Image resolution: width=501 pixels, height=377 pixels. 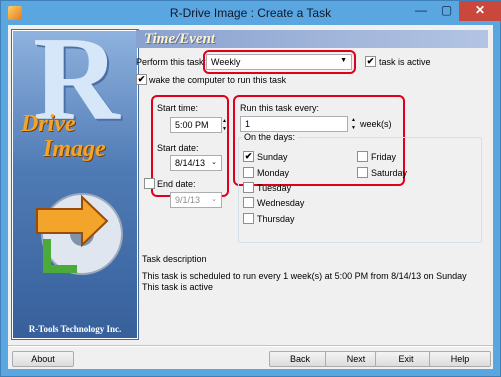 I want to click on day-label-friday: Friday, so click(x=384, y=157).